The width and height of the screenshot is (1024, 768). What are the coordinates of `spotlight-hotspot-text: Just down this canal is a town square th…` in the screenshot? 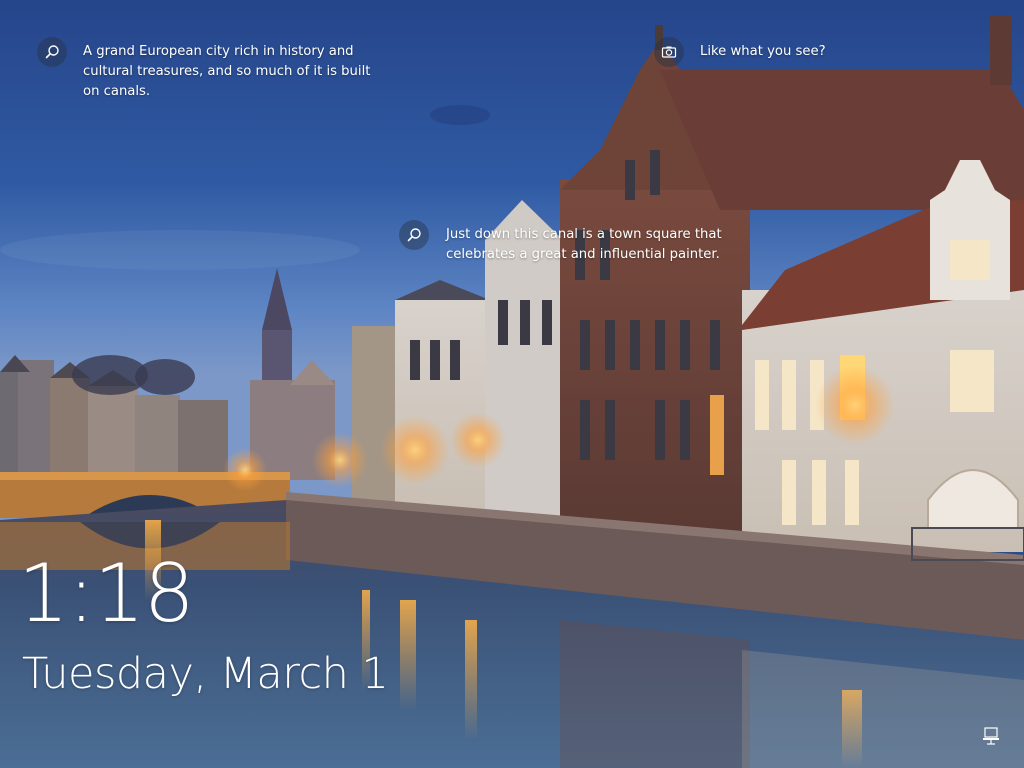 It's located at (584, 244).